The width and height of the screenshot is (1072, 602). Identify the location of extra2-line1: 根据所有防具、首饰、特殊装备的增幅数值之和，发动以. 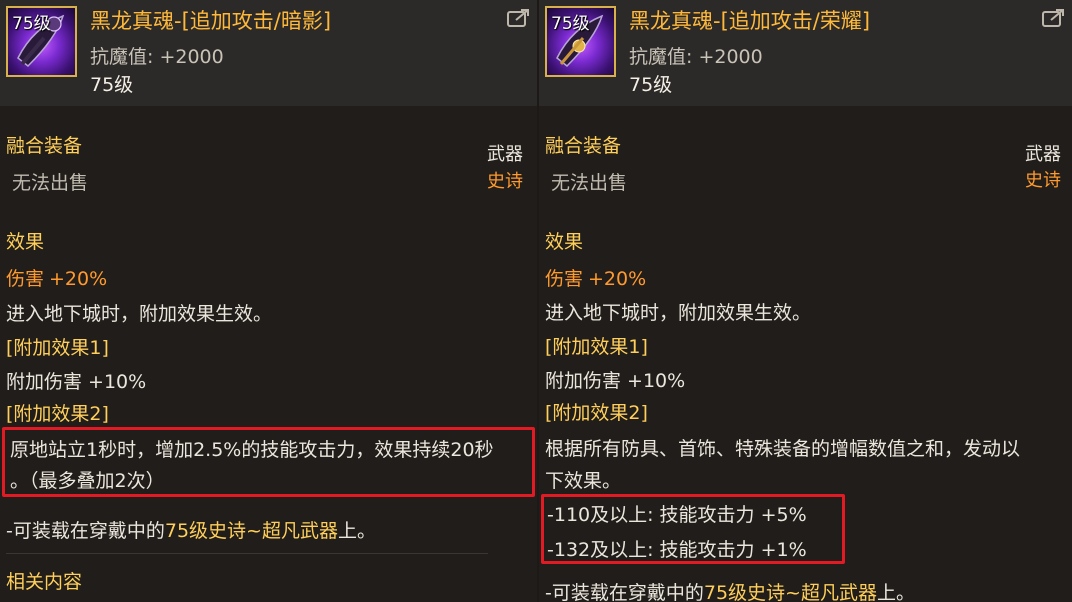
(783, 449).